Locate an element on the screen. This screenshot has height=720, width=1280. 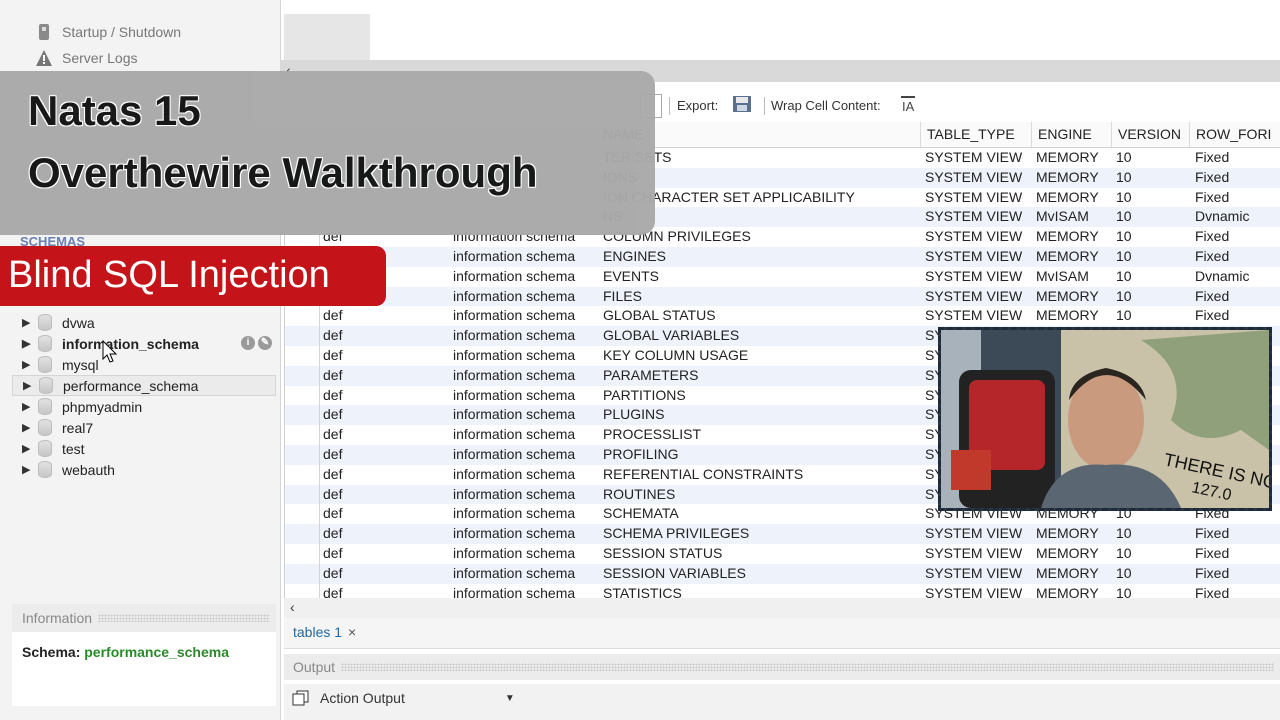
action-output-select: Action Output ▼ is located at coordinates (403, 698).